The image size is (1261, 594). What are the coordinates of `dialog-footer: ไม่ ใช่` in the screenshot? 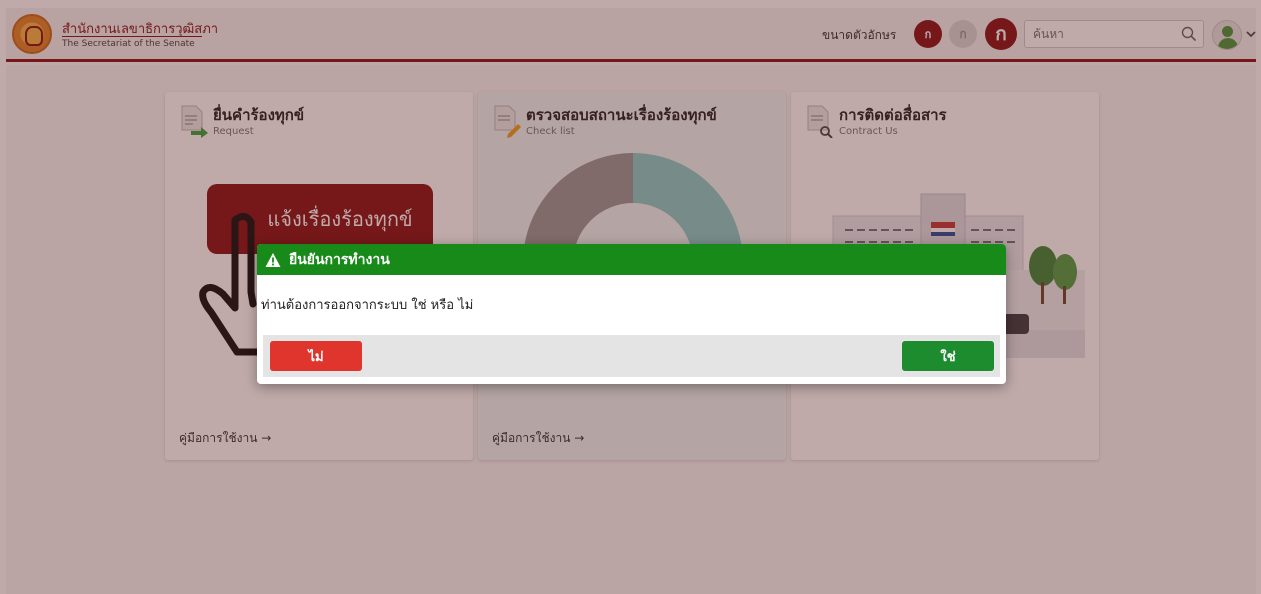 It's located at (631, 356).